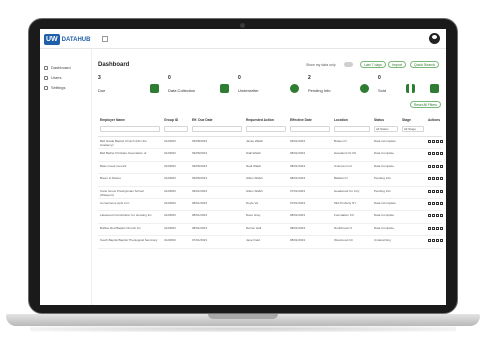 The image size is (486, 348). Describe the element at coordinates (310, 129) in the screenshot. I see `effective-date-filter-input` at that location.